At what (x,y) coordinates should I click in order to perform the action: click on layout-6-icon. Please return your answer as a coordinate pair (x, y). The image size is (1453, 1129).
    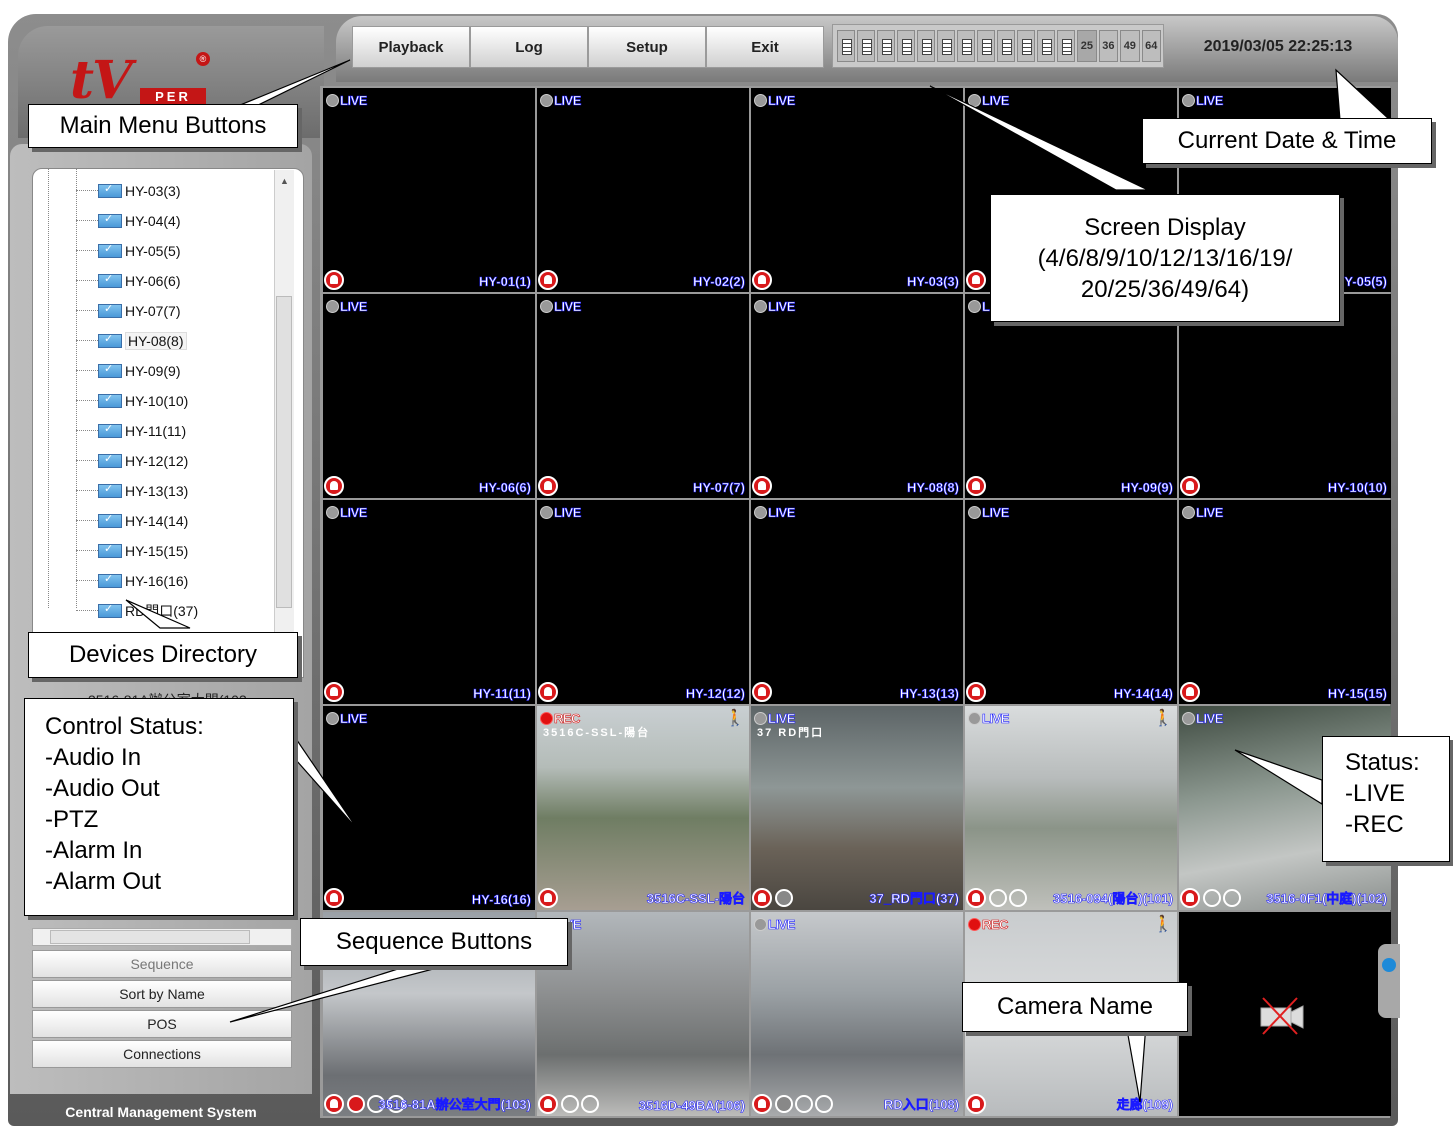
    Looking at the image, I should click on (866, 46).